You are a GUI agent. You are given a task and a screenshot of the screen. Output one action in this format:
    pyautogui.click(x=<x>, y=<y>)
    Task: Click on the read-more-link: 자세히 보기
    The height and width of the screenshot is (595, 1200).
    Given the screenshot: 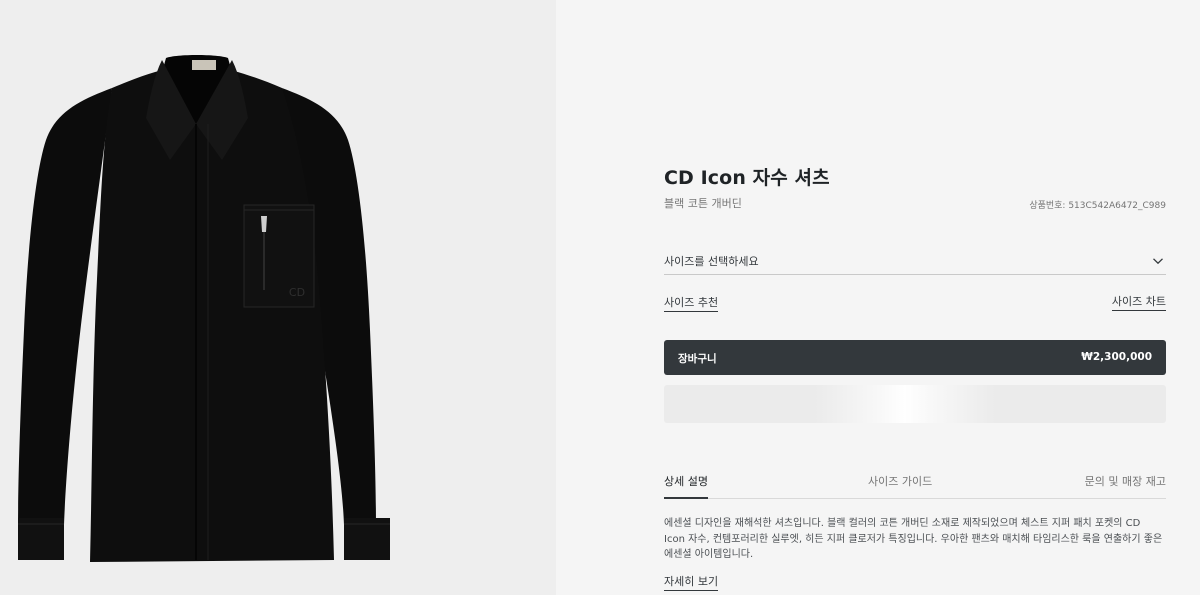 What is the action you would take?
    pyautogui.click(x=691, y=582)
    